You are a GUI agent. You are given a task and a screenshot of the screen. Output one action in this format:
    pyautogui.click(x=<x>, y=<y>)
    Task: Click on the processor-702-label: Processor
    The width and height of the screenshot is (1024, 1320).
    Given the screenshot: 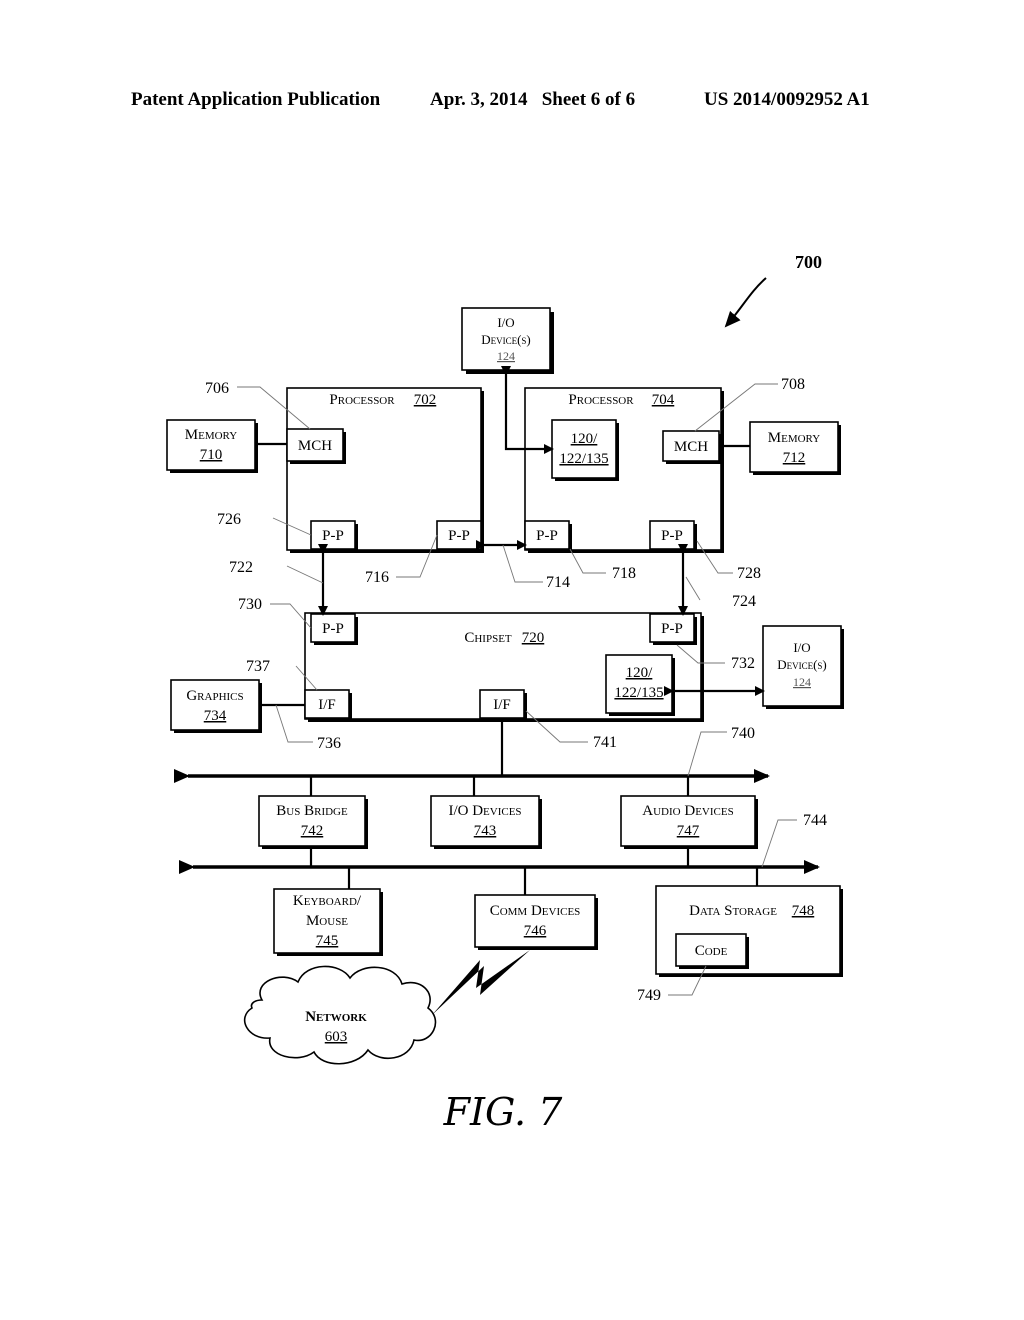 What is the action you would take?
    pyautogui.click(x=362, y=400)
    